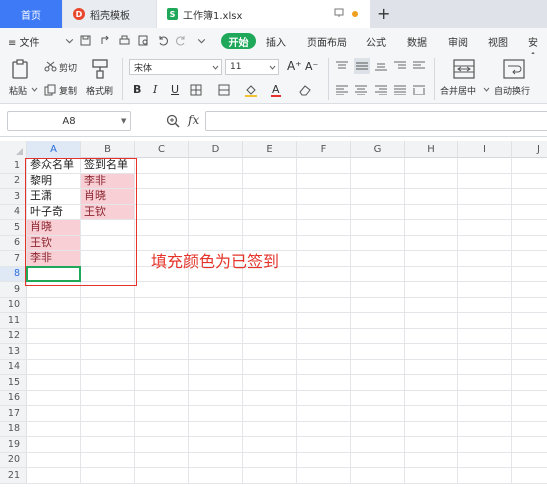  What do you see at coordinates (54, 321) in the screenshot?
I see `cell-a11` at bounding box center [54, 321].